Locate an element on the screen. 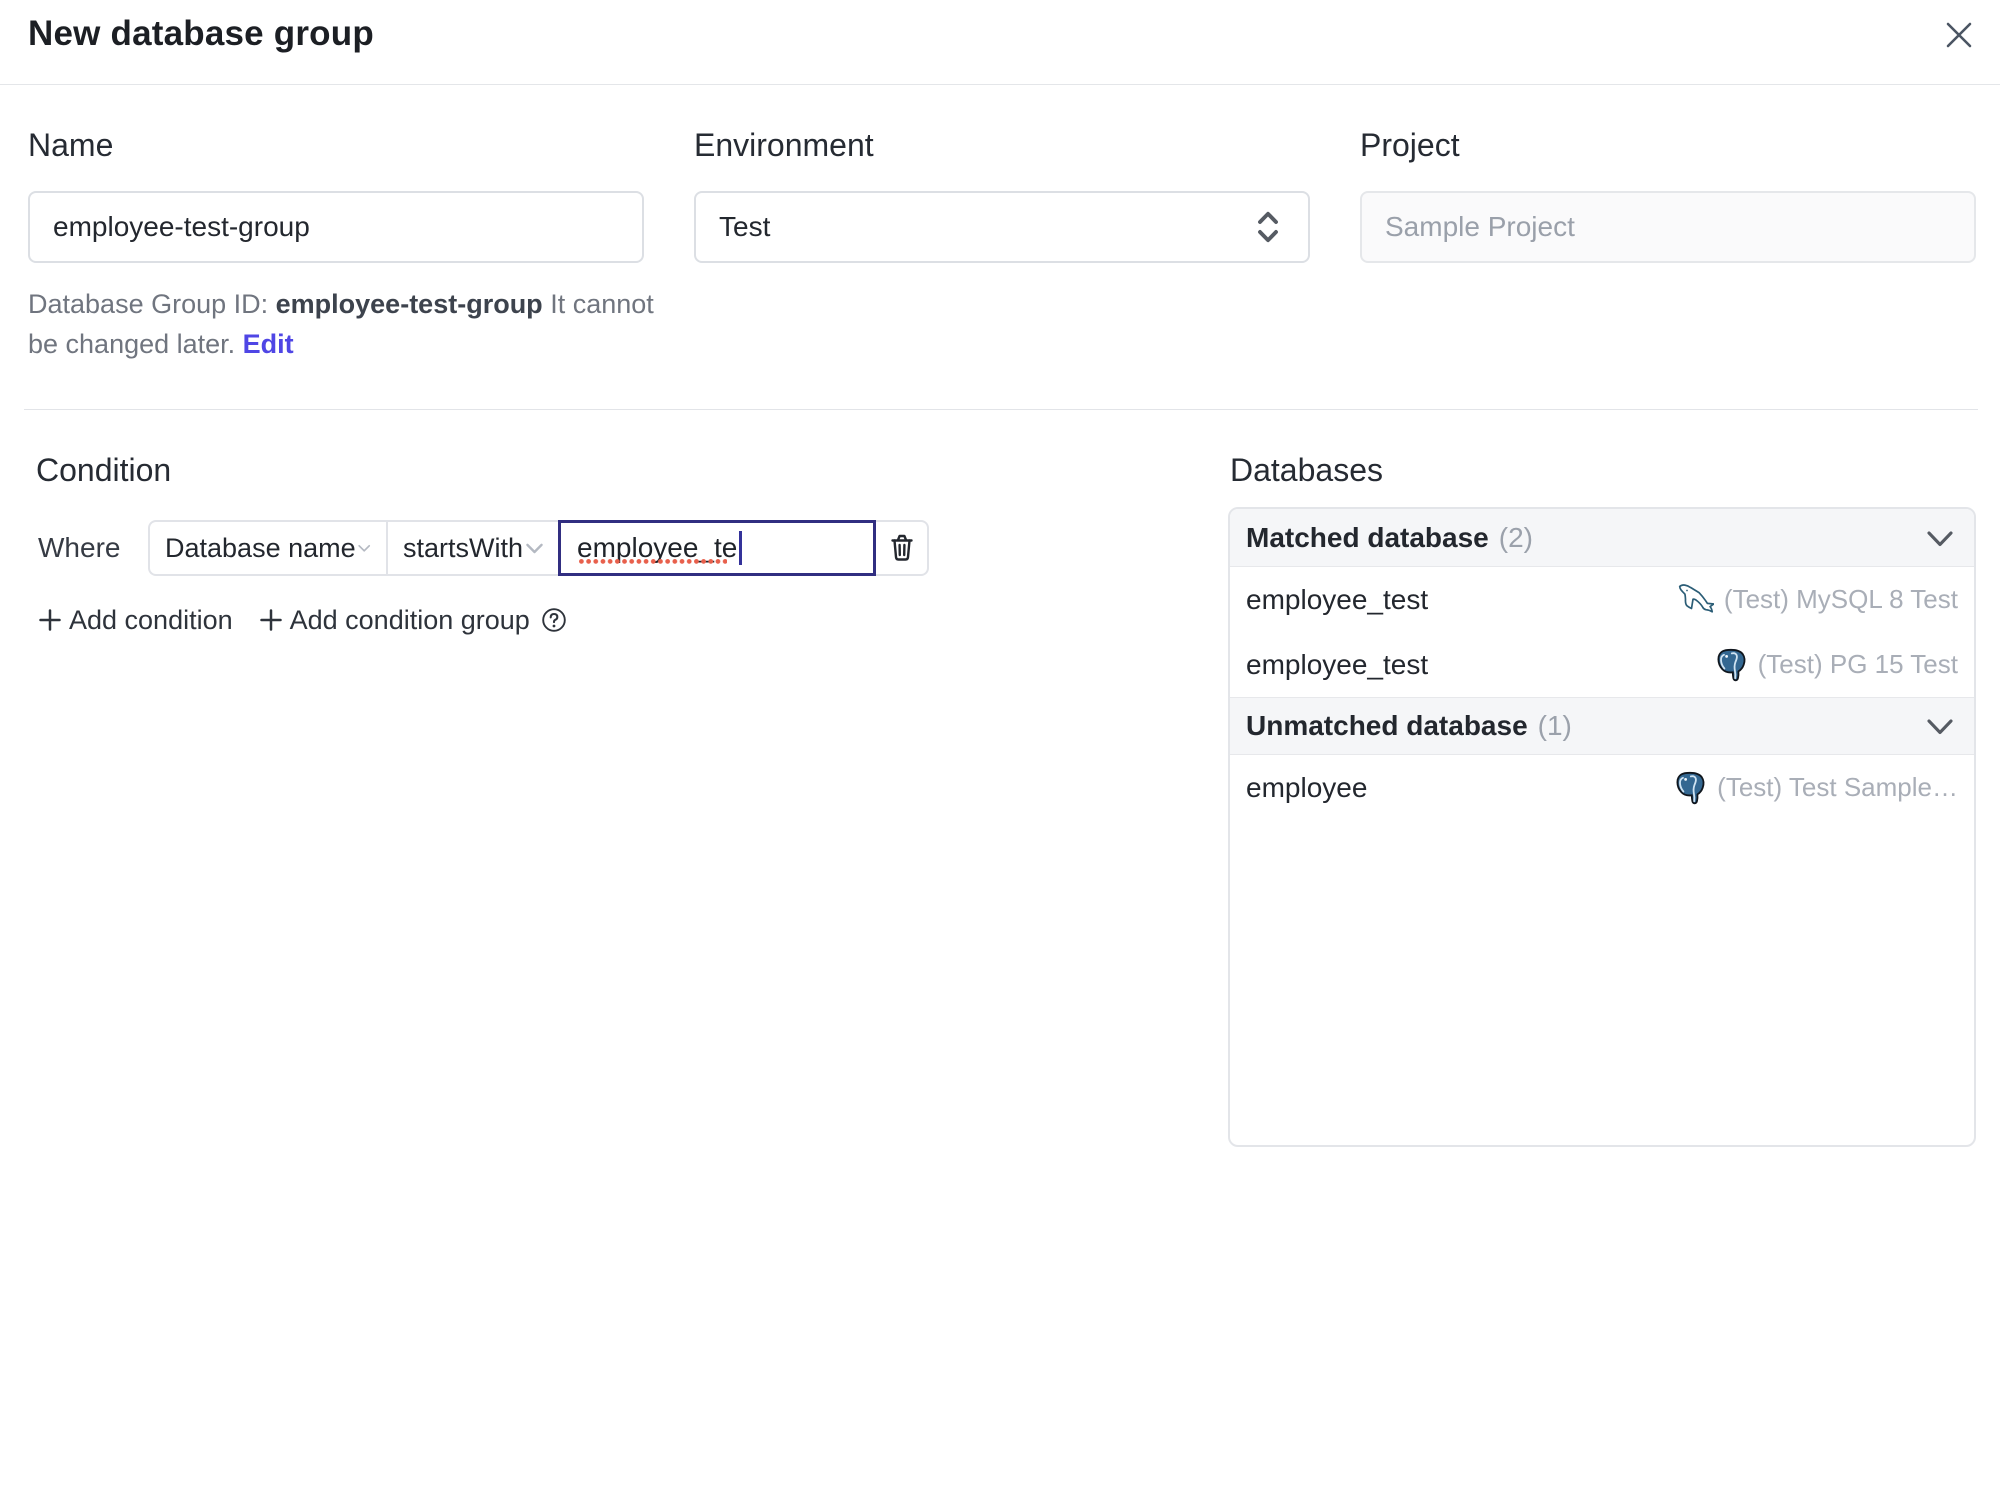  condition-value-input: employee_te is located at coordinates (717, 548).